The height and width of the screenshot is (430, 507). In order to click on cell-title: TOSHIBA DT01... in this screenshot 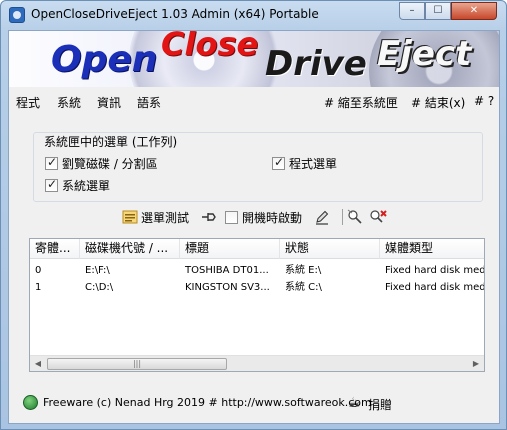, I will do `click(227, 270)`.